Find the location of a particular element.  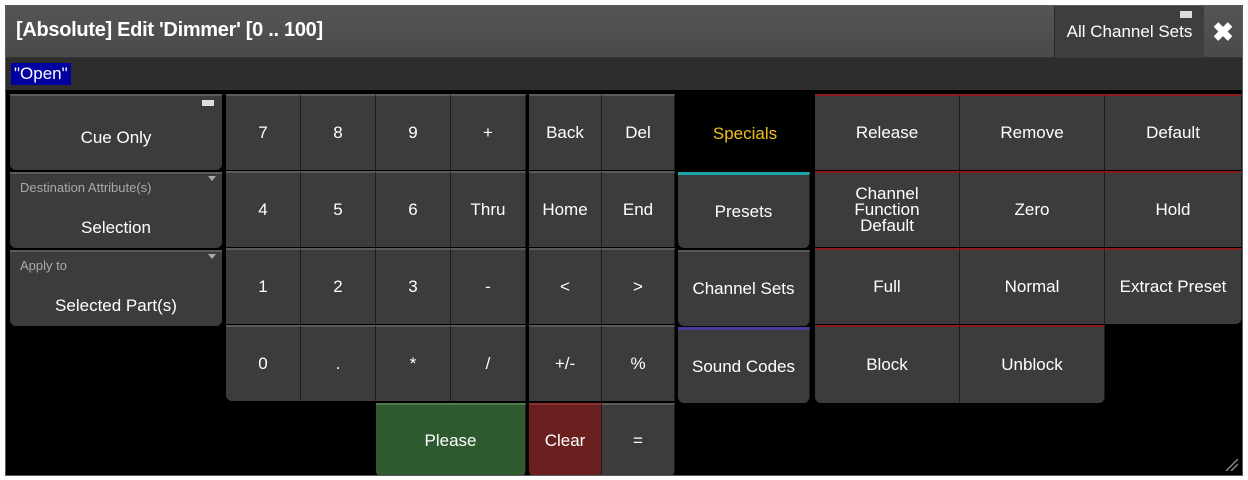

extract-preset-button: Extract Preset is located at coordinates (1173, 286).